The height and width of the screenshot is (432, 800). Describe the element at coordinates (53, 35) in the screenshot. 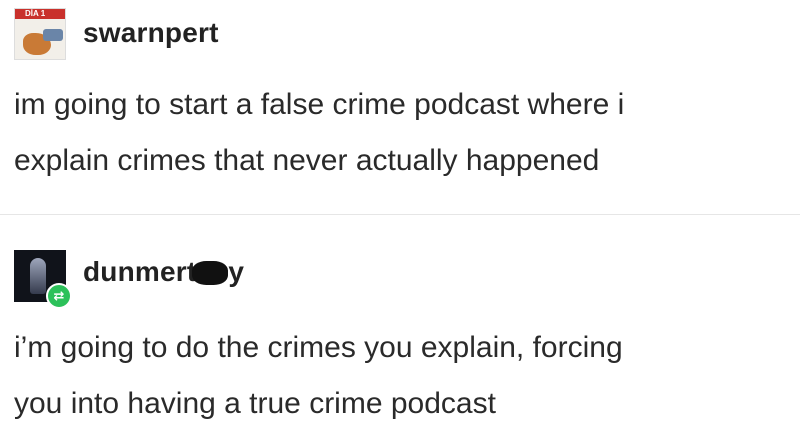

I see `avatar-object-shape` at that location.